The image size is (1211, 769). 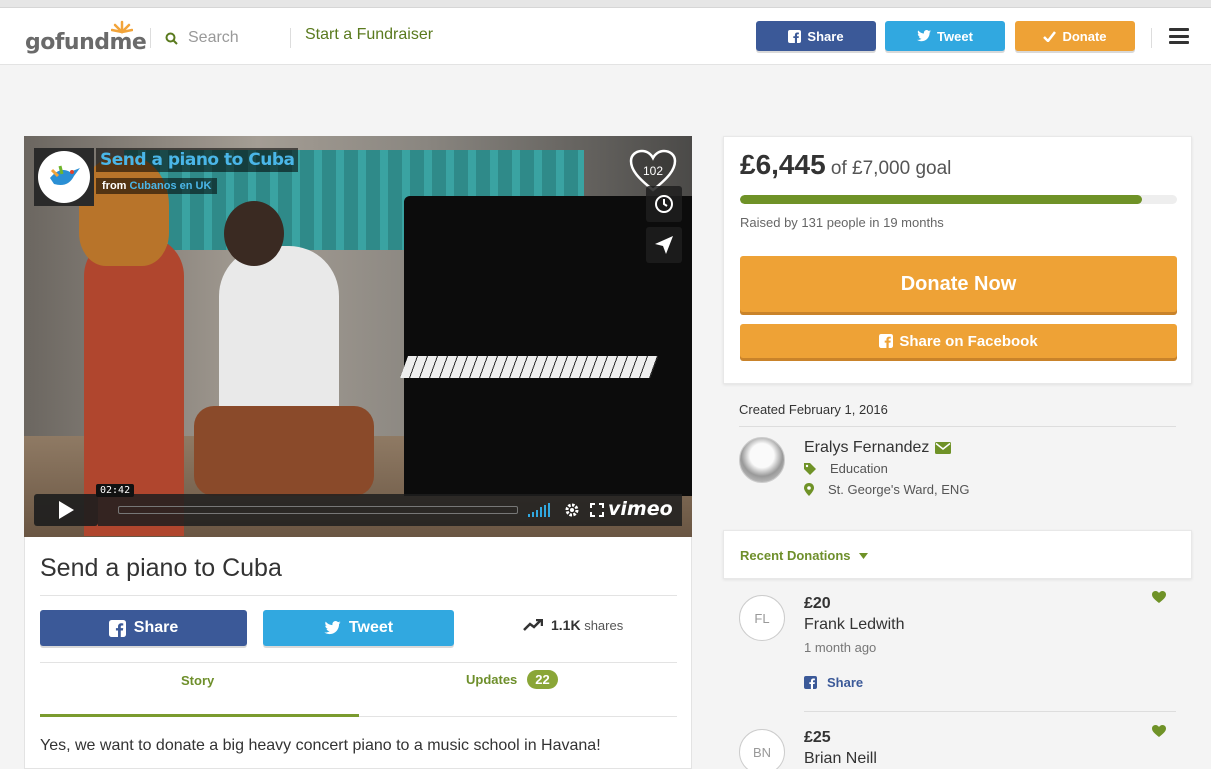 What do you see at coordinates (825, 36) in the screenshot?
I see `header-share-label: Share` at bounding box center [825, 36].